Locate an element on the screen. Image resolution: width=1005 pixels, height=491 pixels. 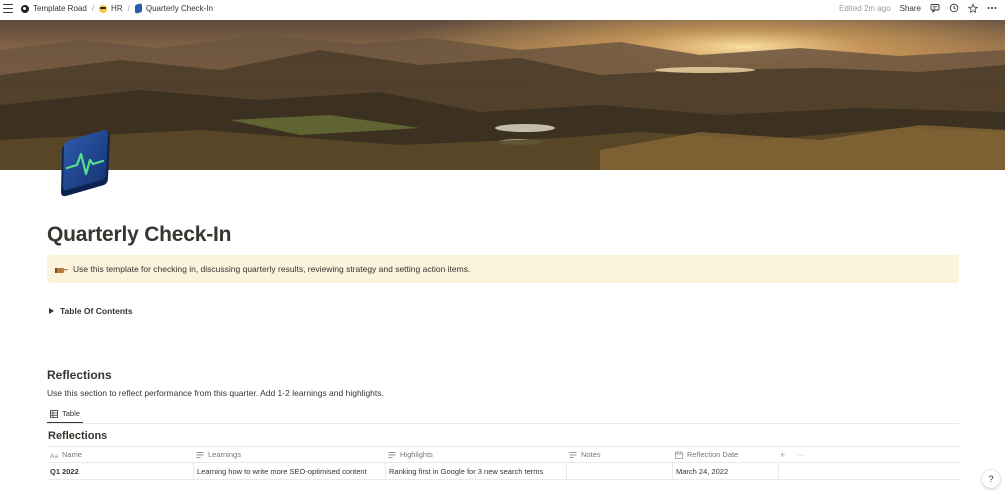
column-header-name: Aa Name is located at coordinates (120, 454).